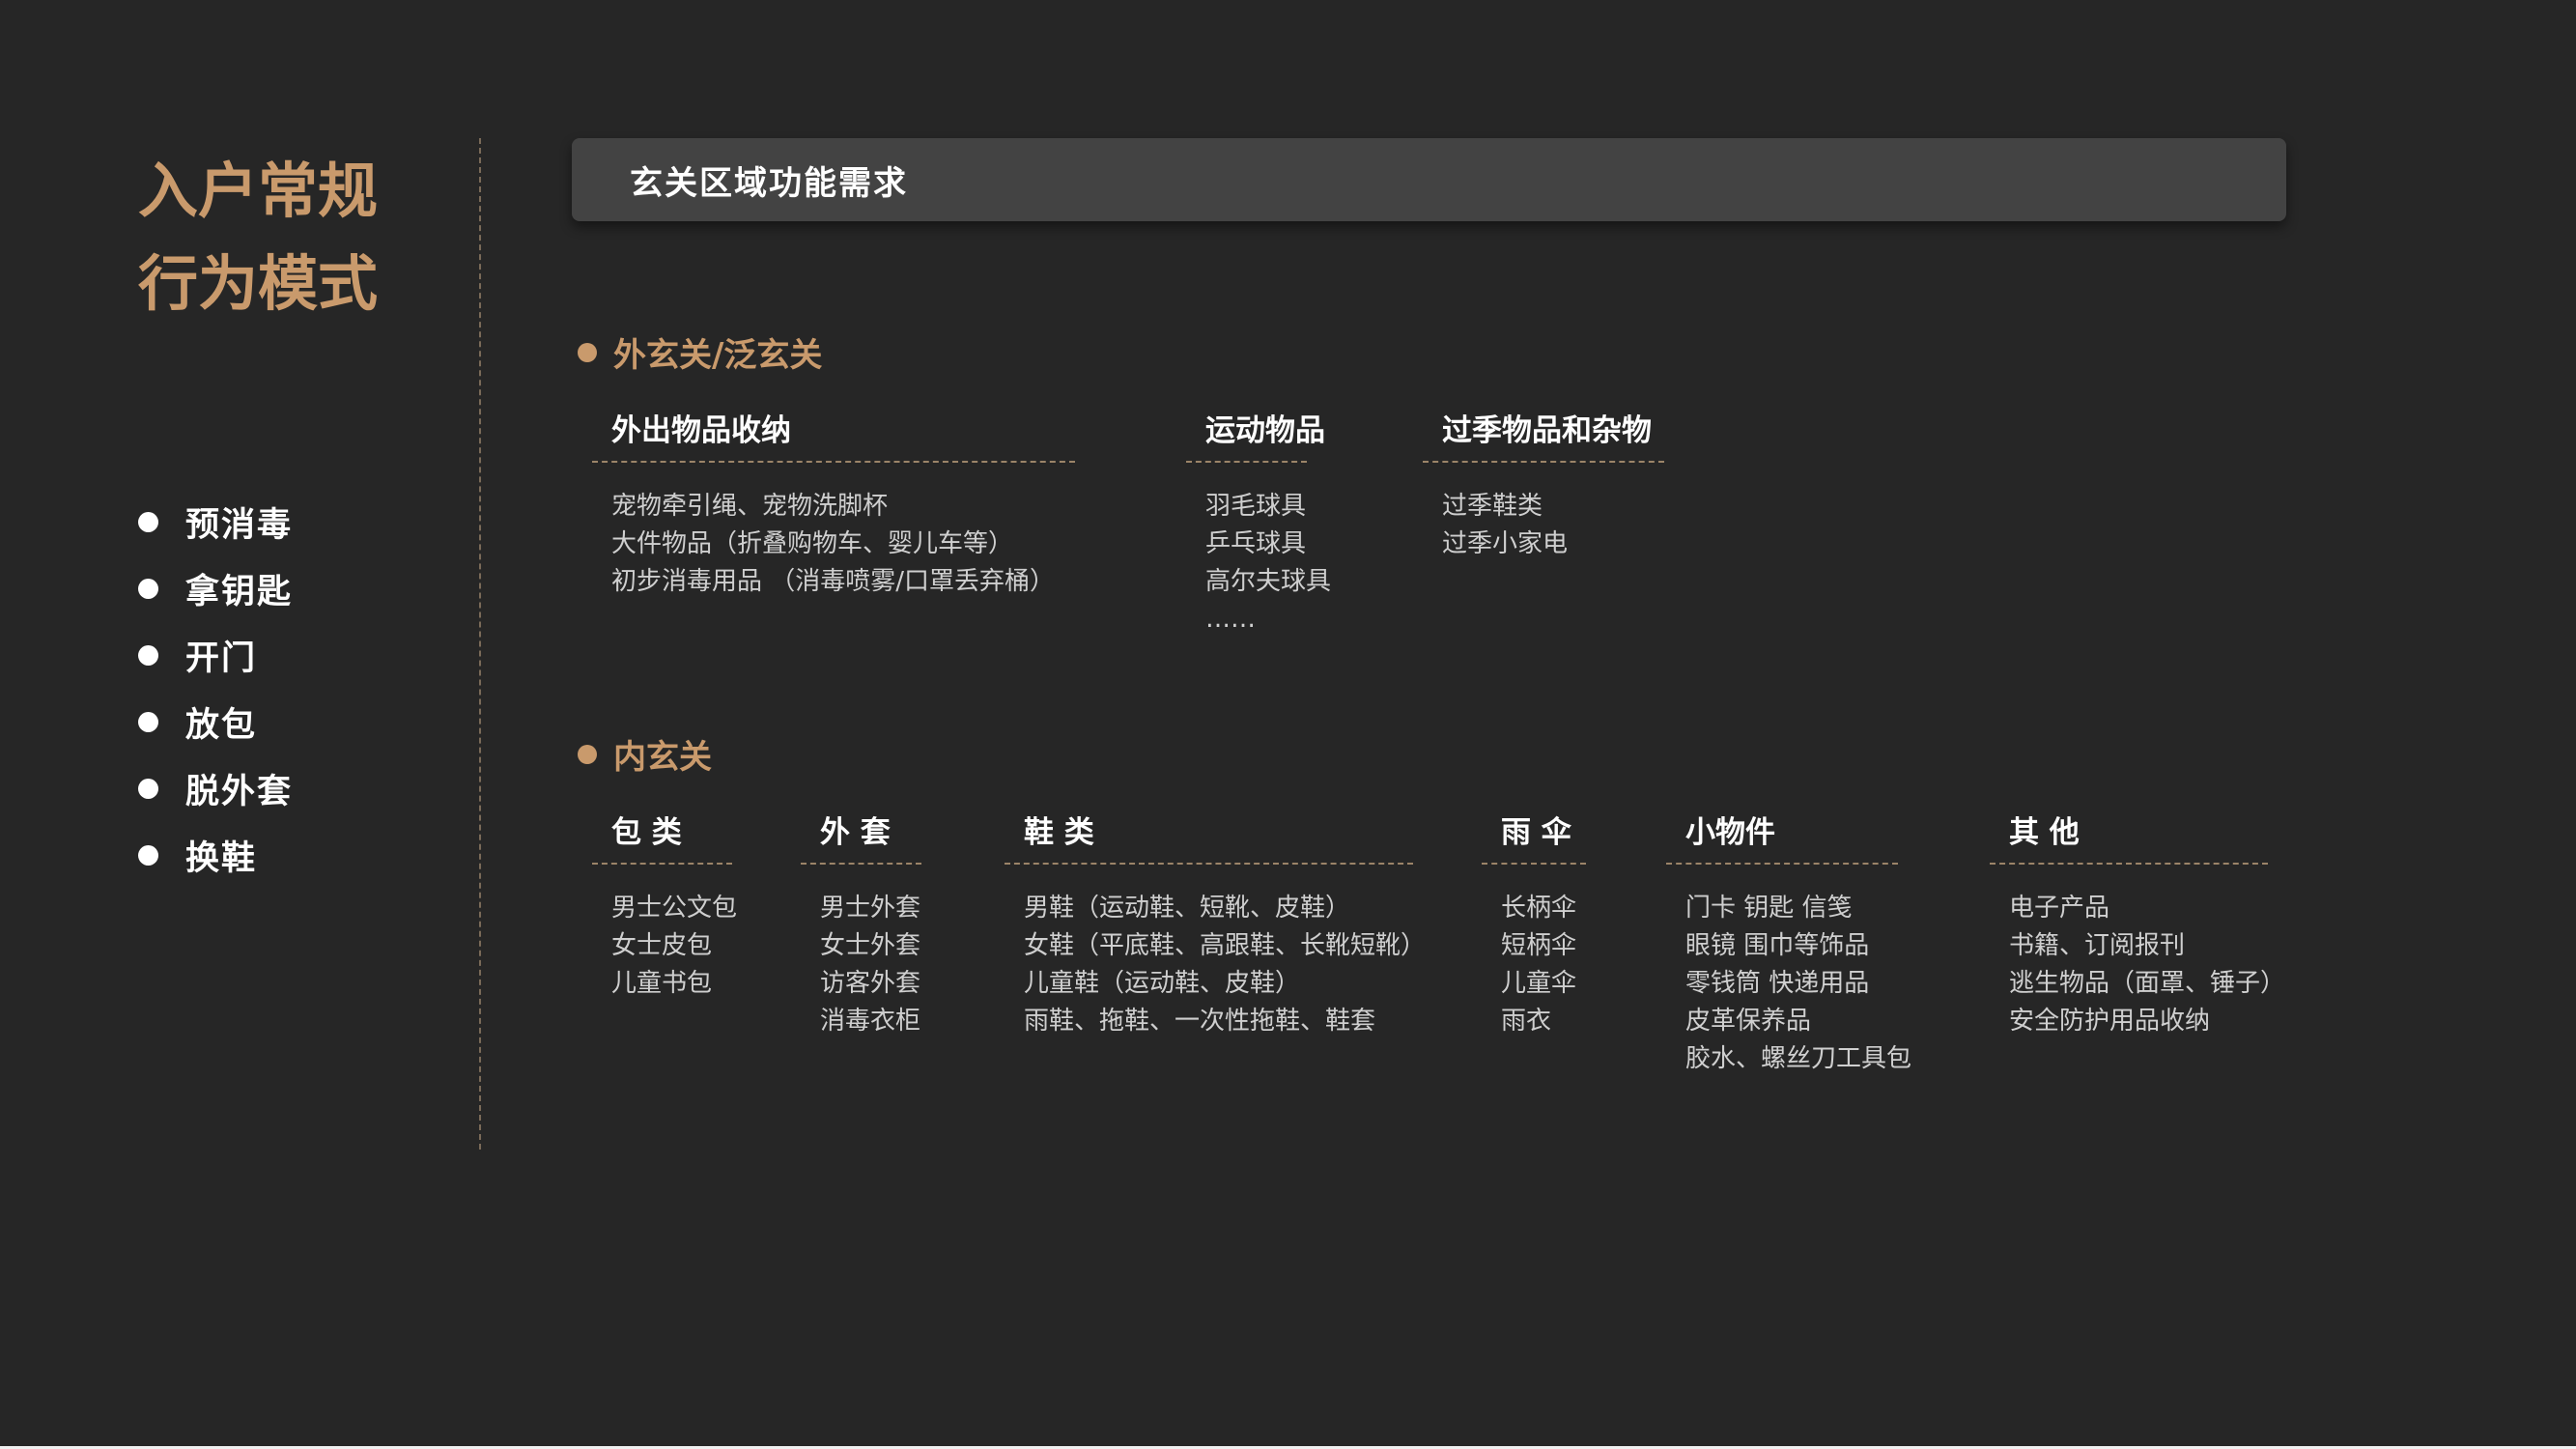  I want to click on category-column: 其 他 电子产品 书籍、订阅报刊 逃生物品（面罩、锤子） 安全防护用品收纳, so click(2137, 924).